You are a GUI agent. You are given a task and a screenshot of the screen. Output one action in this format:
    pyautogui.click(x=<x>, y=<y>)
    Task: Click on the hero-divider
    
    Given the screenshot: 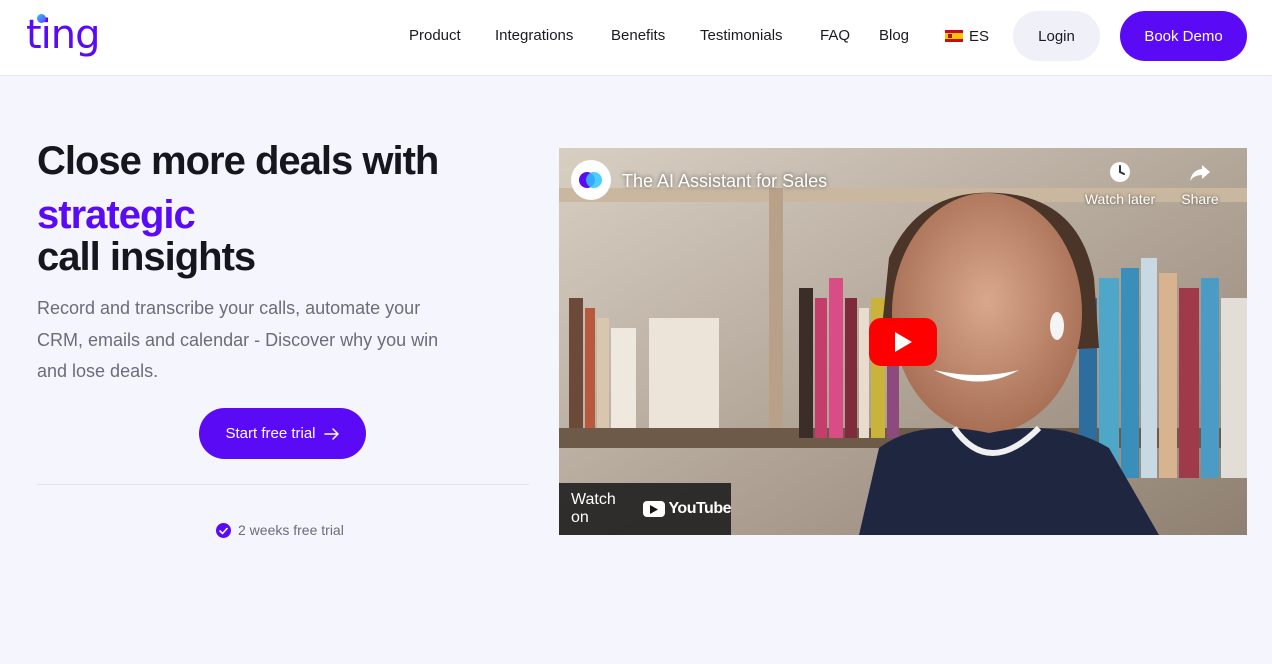 What is the action you would take?
    pyautogui.click(x=283, y=484)
    